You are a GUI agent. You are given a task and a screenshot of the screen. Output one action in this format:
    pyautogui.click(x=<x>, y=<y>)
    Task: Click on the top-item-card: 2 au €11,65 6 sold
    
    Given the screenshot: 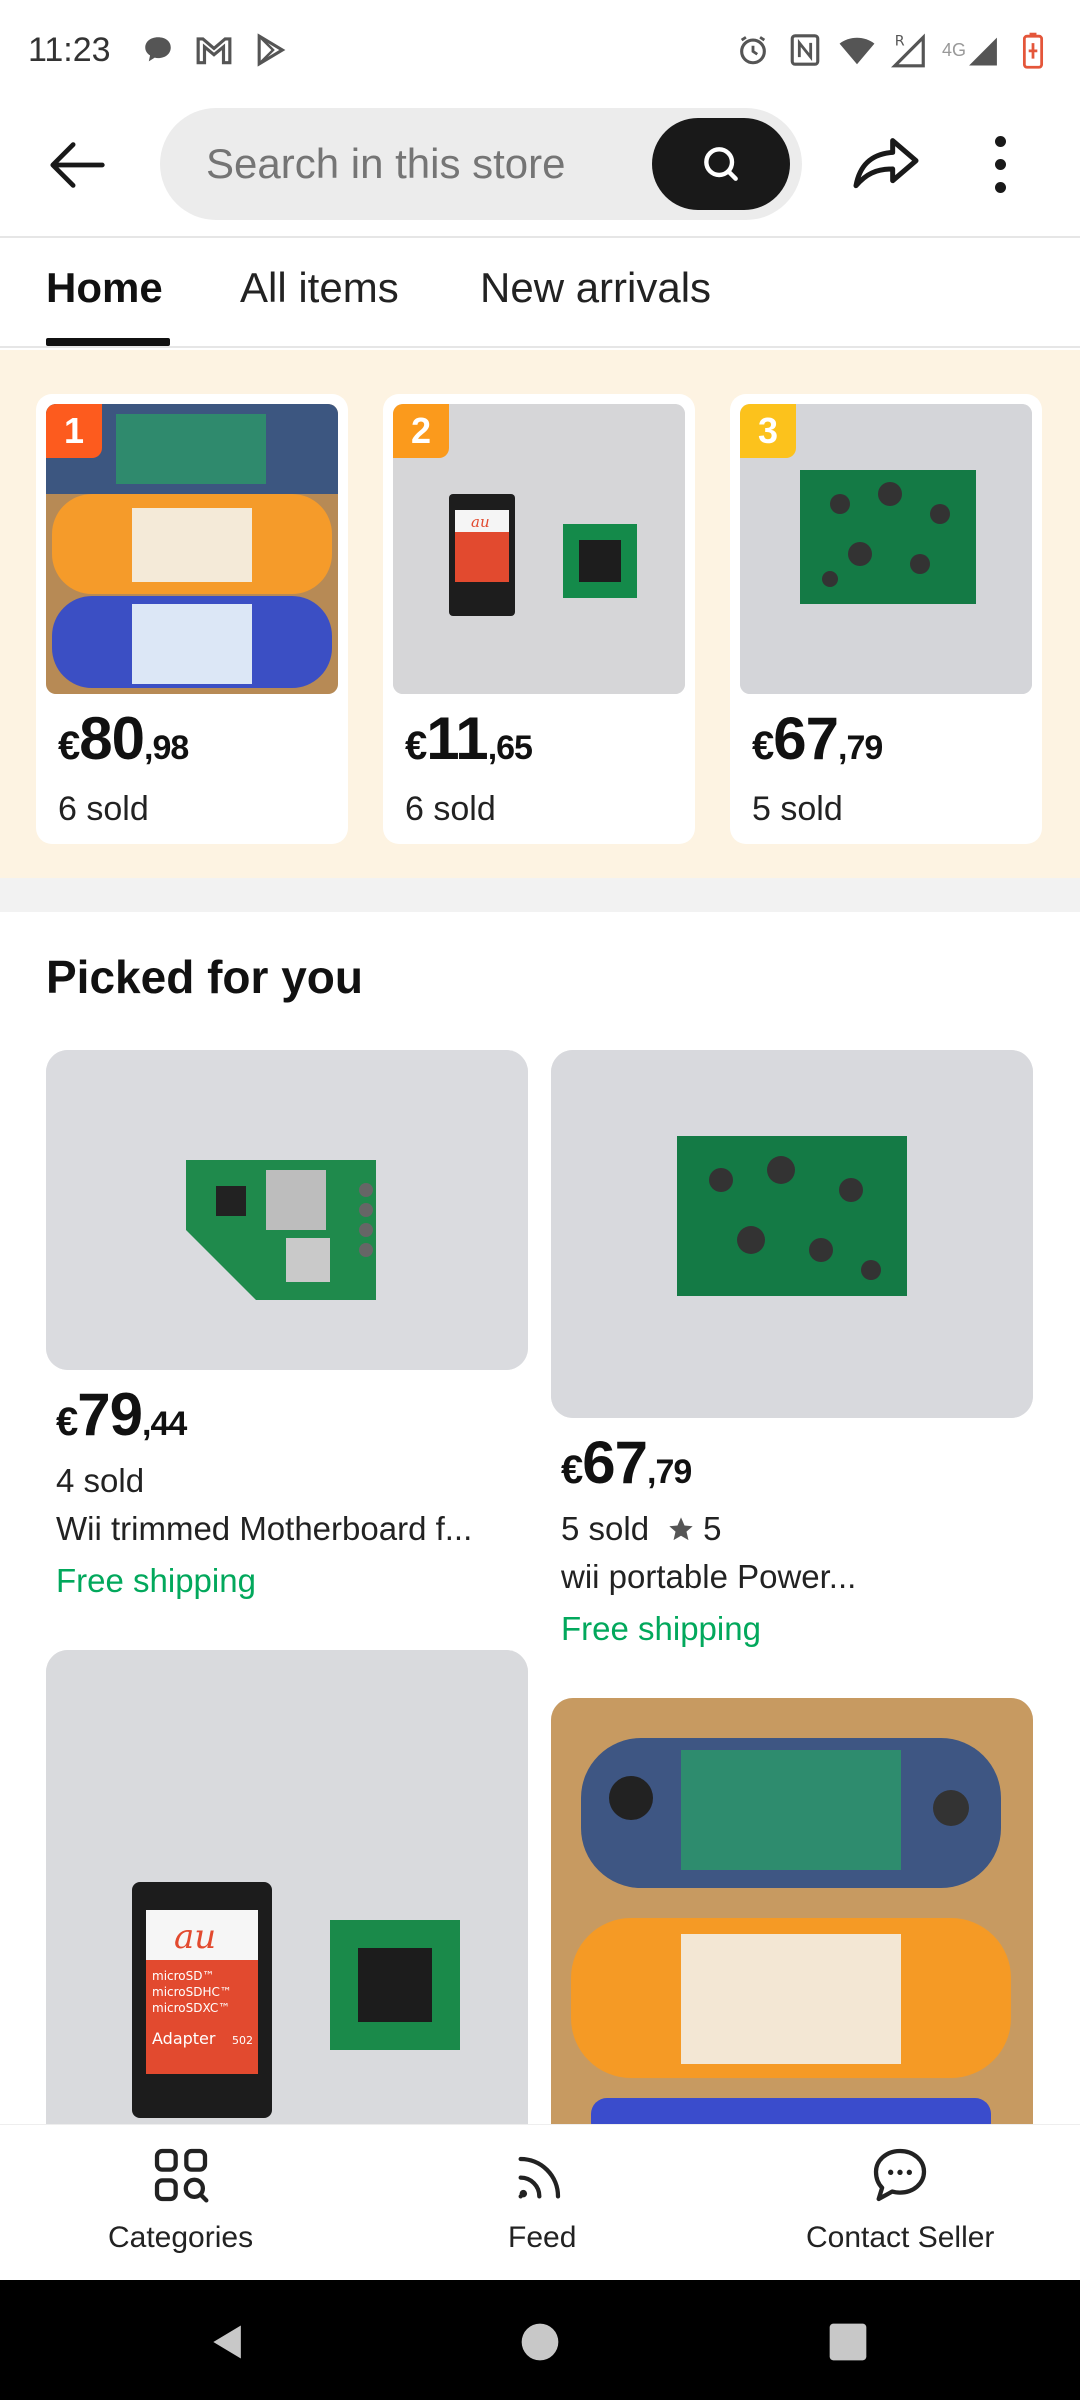 What is the action you would take?
    pyautogui.click(x=539, y=619)
    